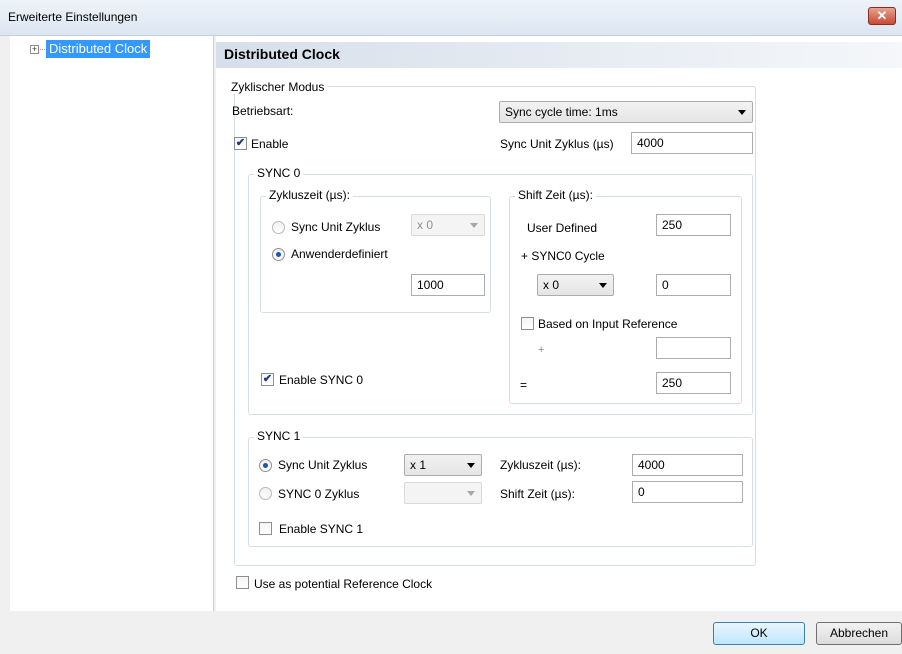  Describe the element at coordinates (98, 49) in the screenshot. I see `tree-item-distributed-clock: Distributed Clock` at that location.